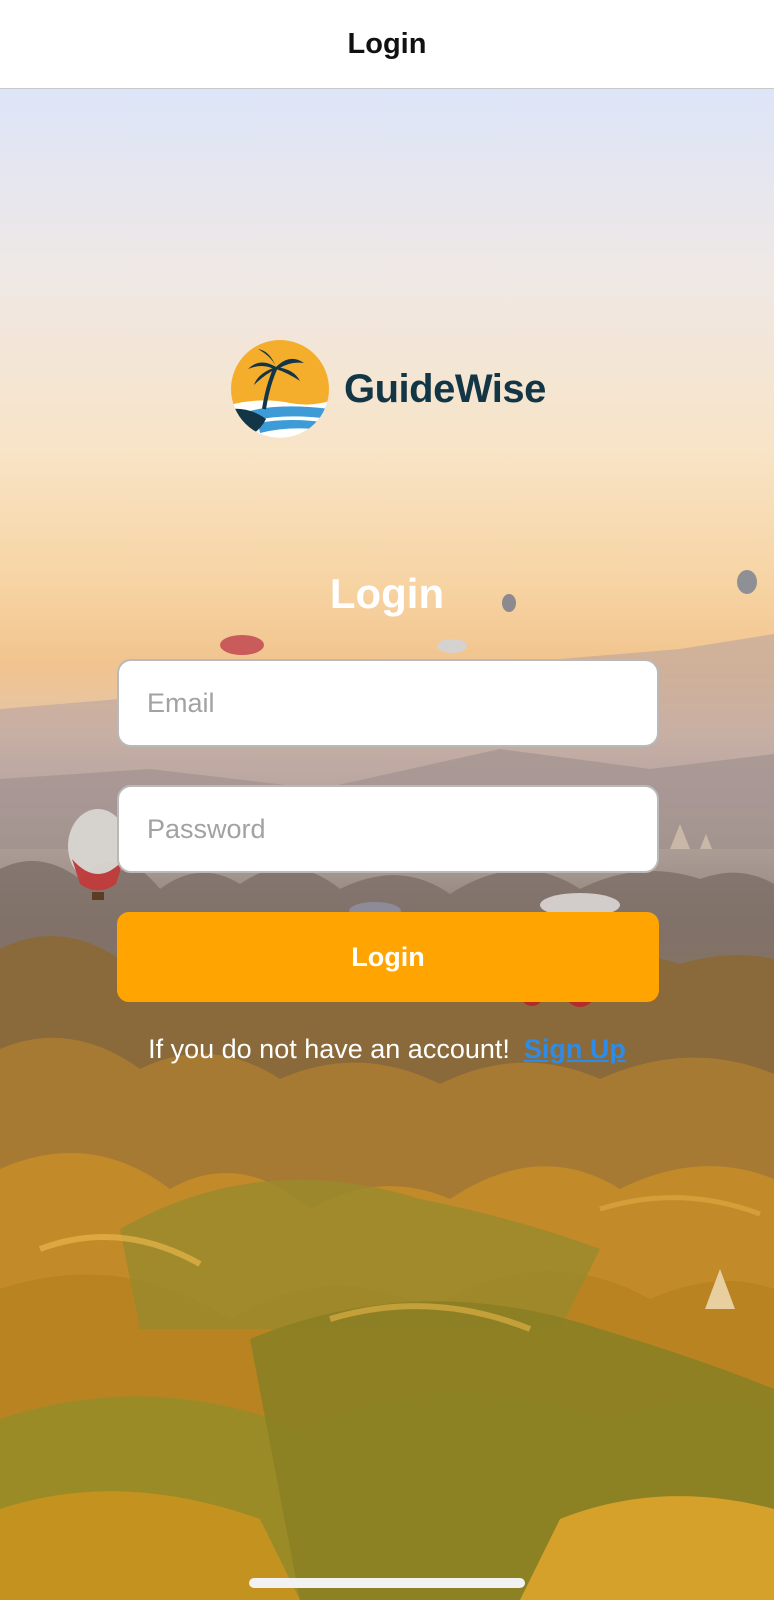 This screenshot has height=1600, width=774. Describe the element at coordinates (388, 829) in the screenshot. I see `password-field` at that location.